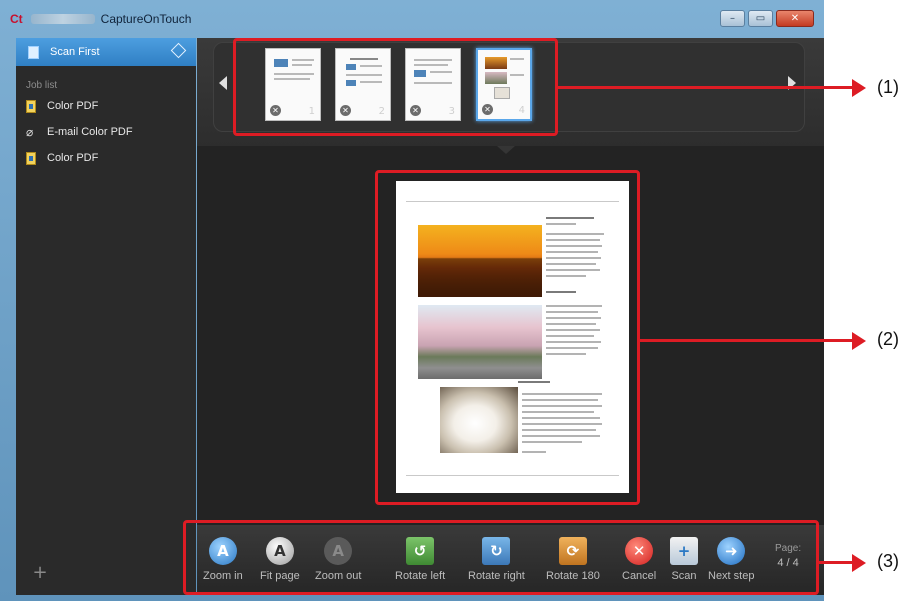 Image resolution: width=917 pixels, height=601 pixels. Describe the element at coordinates (30, 131) in the screenshot. I see `paperclip-icon: ⌀` at that location.